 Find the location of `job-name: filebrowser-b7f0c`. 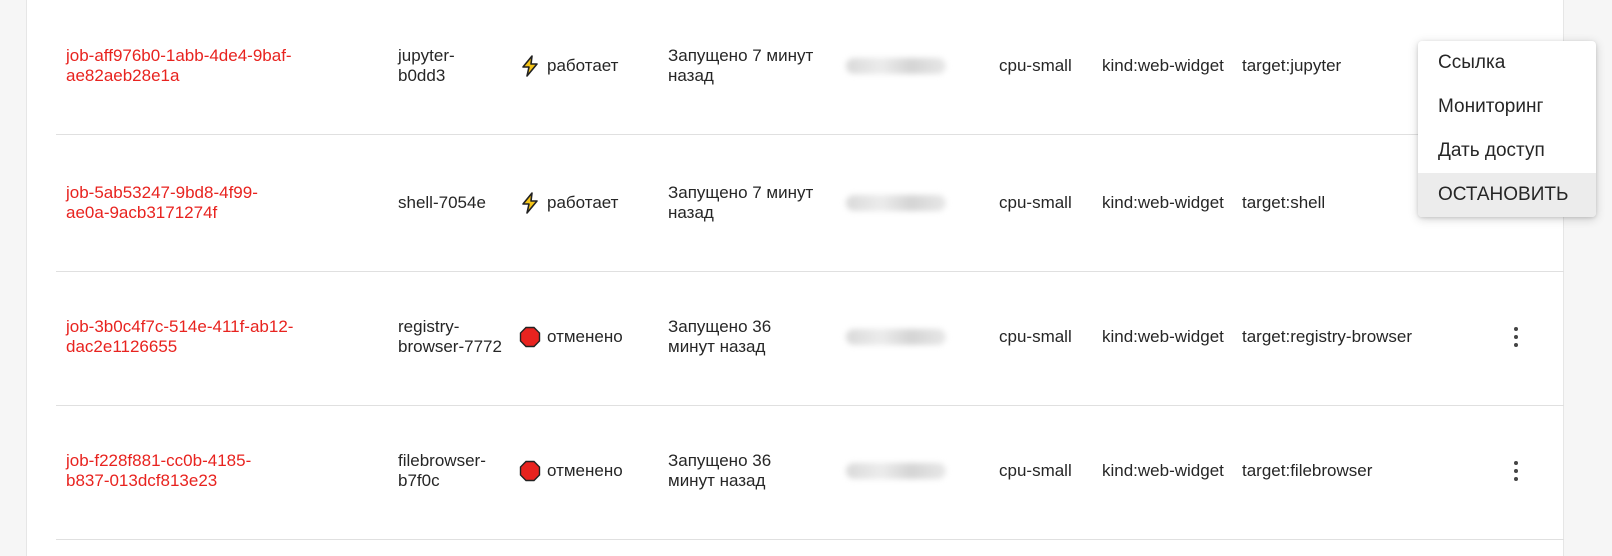

job-name: filebrowser-b7f0c is located at coordinates (442, 470).